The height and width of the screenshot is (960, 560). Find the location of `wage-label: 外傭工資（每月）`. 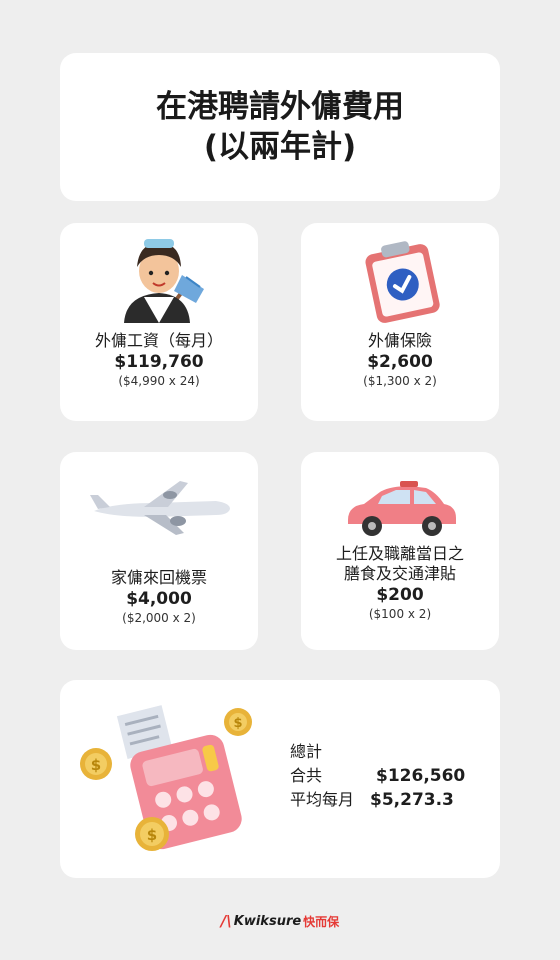

wage-label: 外傭工資（每月） is located at coordinates (158, 340).